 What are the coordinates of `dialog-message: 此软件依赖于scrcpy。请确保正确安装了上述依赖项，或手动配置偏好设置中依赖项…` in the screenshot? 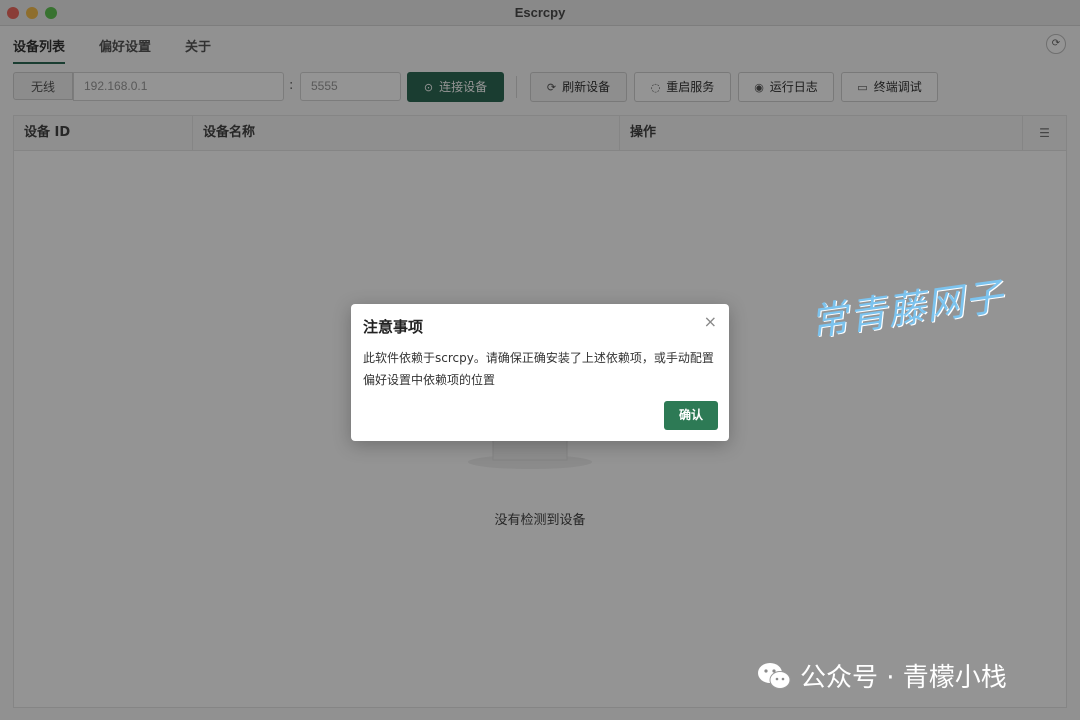 It's located at (538, 369).